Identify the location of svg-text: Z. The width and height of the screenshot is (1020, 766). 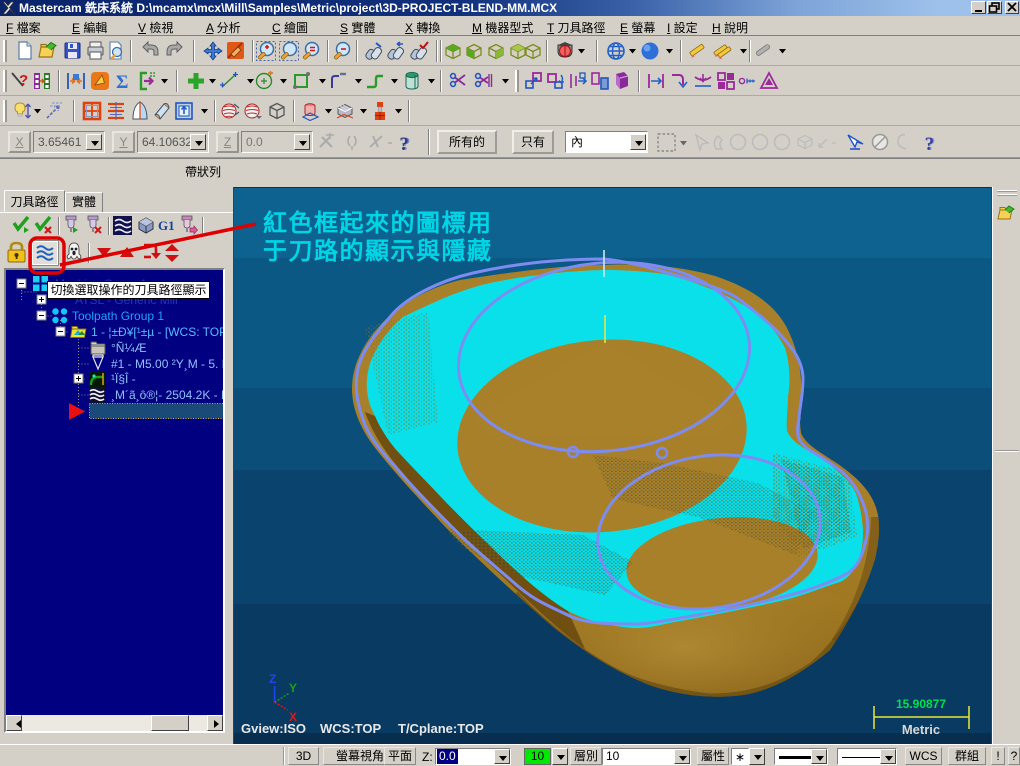
(272, 679).